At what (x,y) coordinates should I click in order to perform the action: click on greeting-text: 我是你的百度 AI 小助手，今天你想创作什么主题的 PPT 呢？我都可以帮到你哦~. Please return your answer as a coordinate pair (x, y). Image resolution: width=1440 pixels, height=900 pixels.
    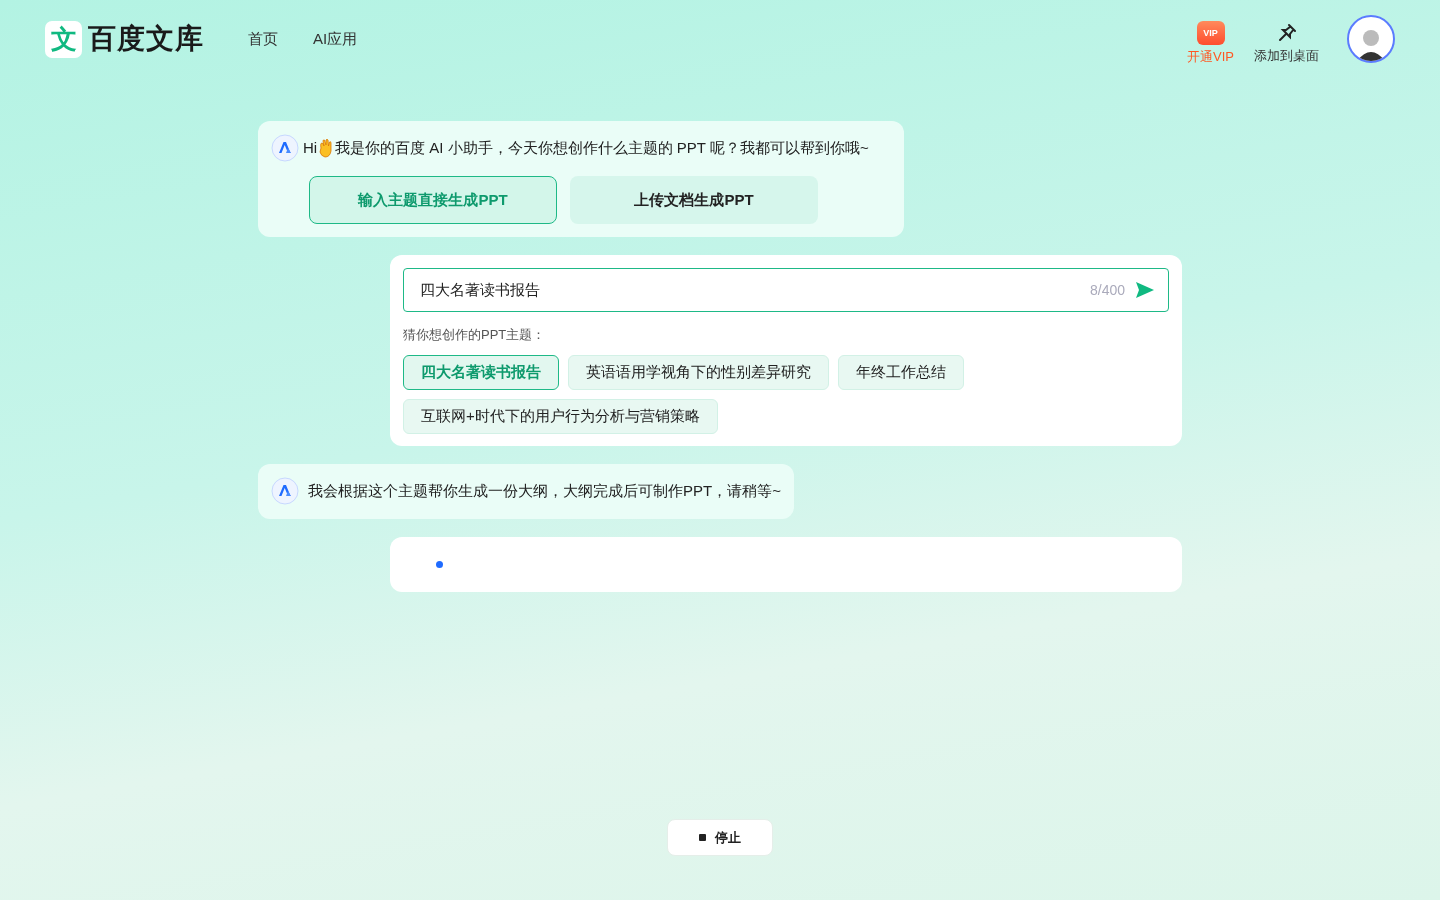
    Looking at the image, I should click on (602, 147).